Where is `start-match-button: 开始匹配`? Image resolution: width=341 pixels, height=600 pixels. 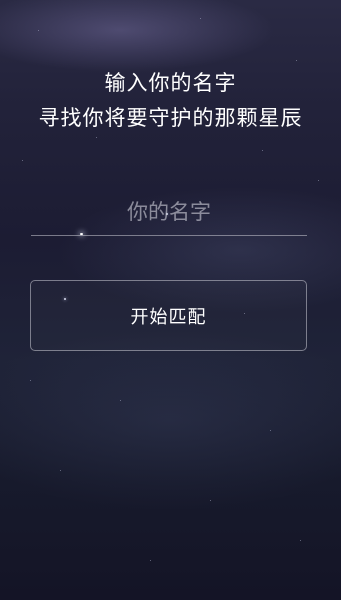
start-match-button: 开始匹配 is located at coordinates (168, 315).